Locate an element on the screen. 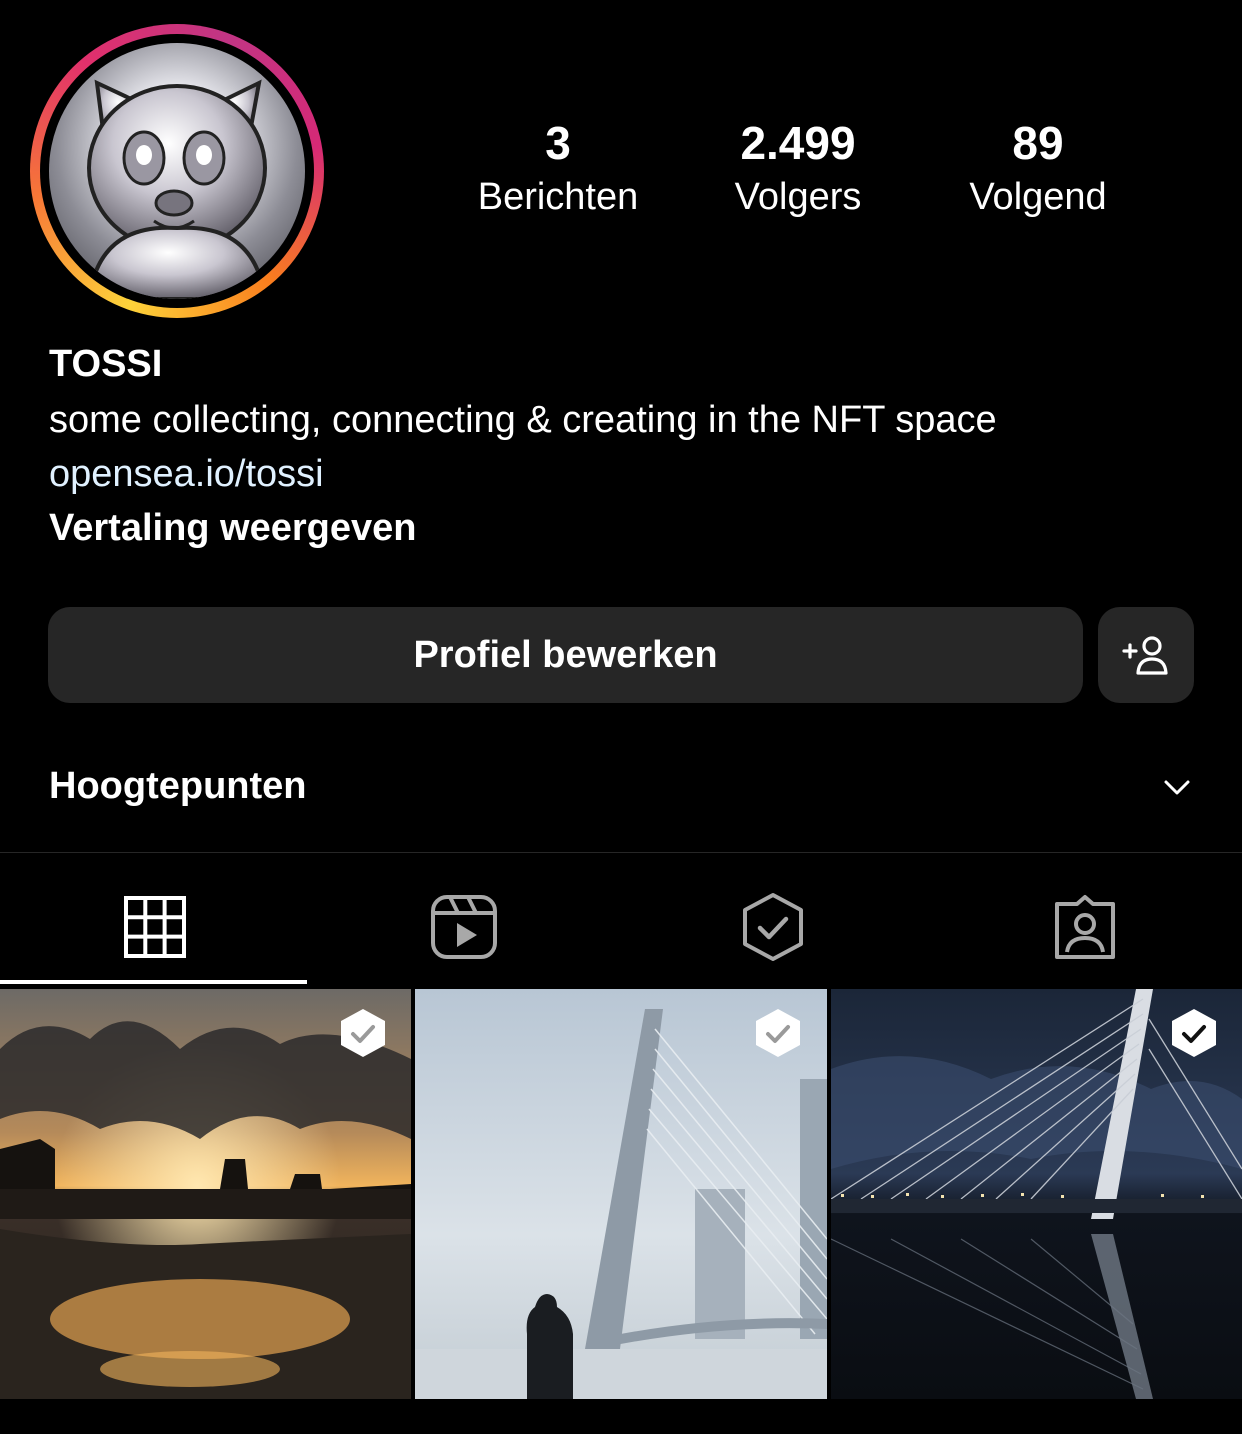 Image resolution: width=1242 pixels, height=1434 pixels. highlights-title: Hoogtepunten is located at coordinates (178, 786).